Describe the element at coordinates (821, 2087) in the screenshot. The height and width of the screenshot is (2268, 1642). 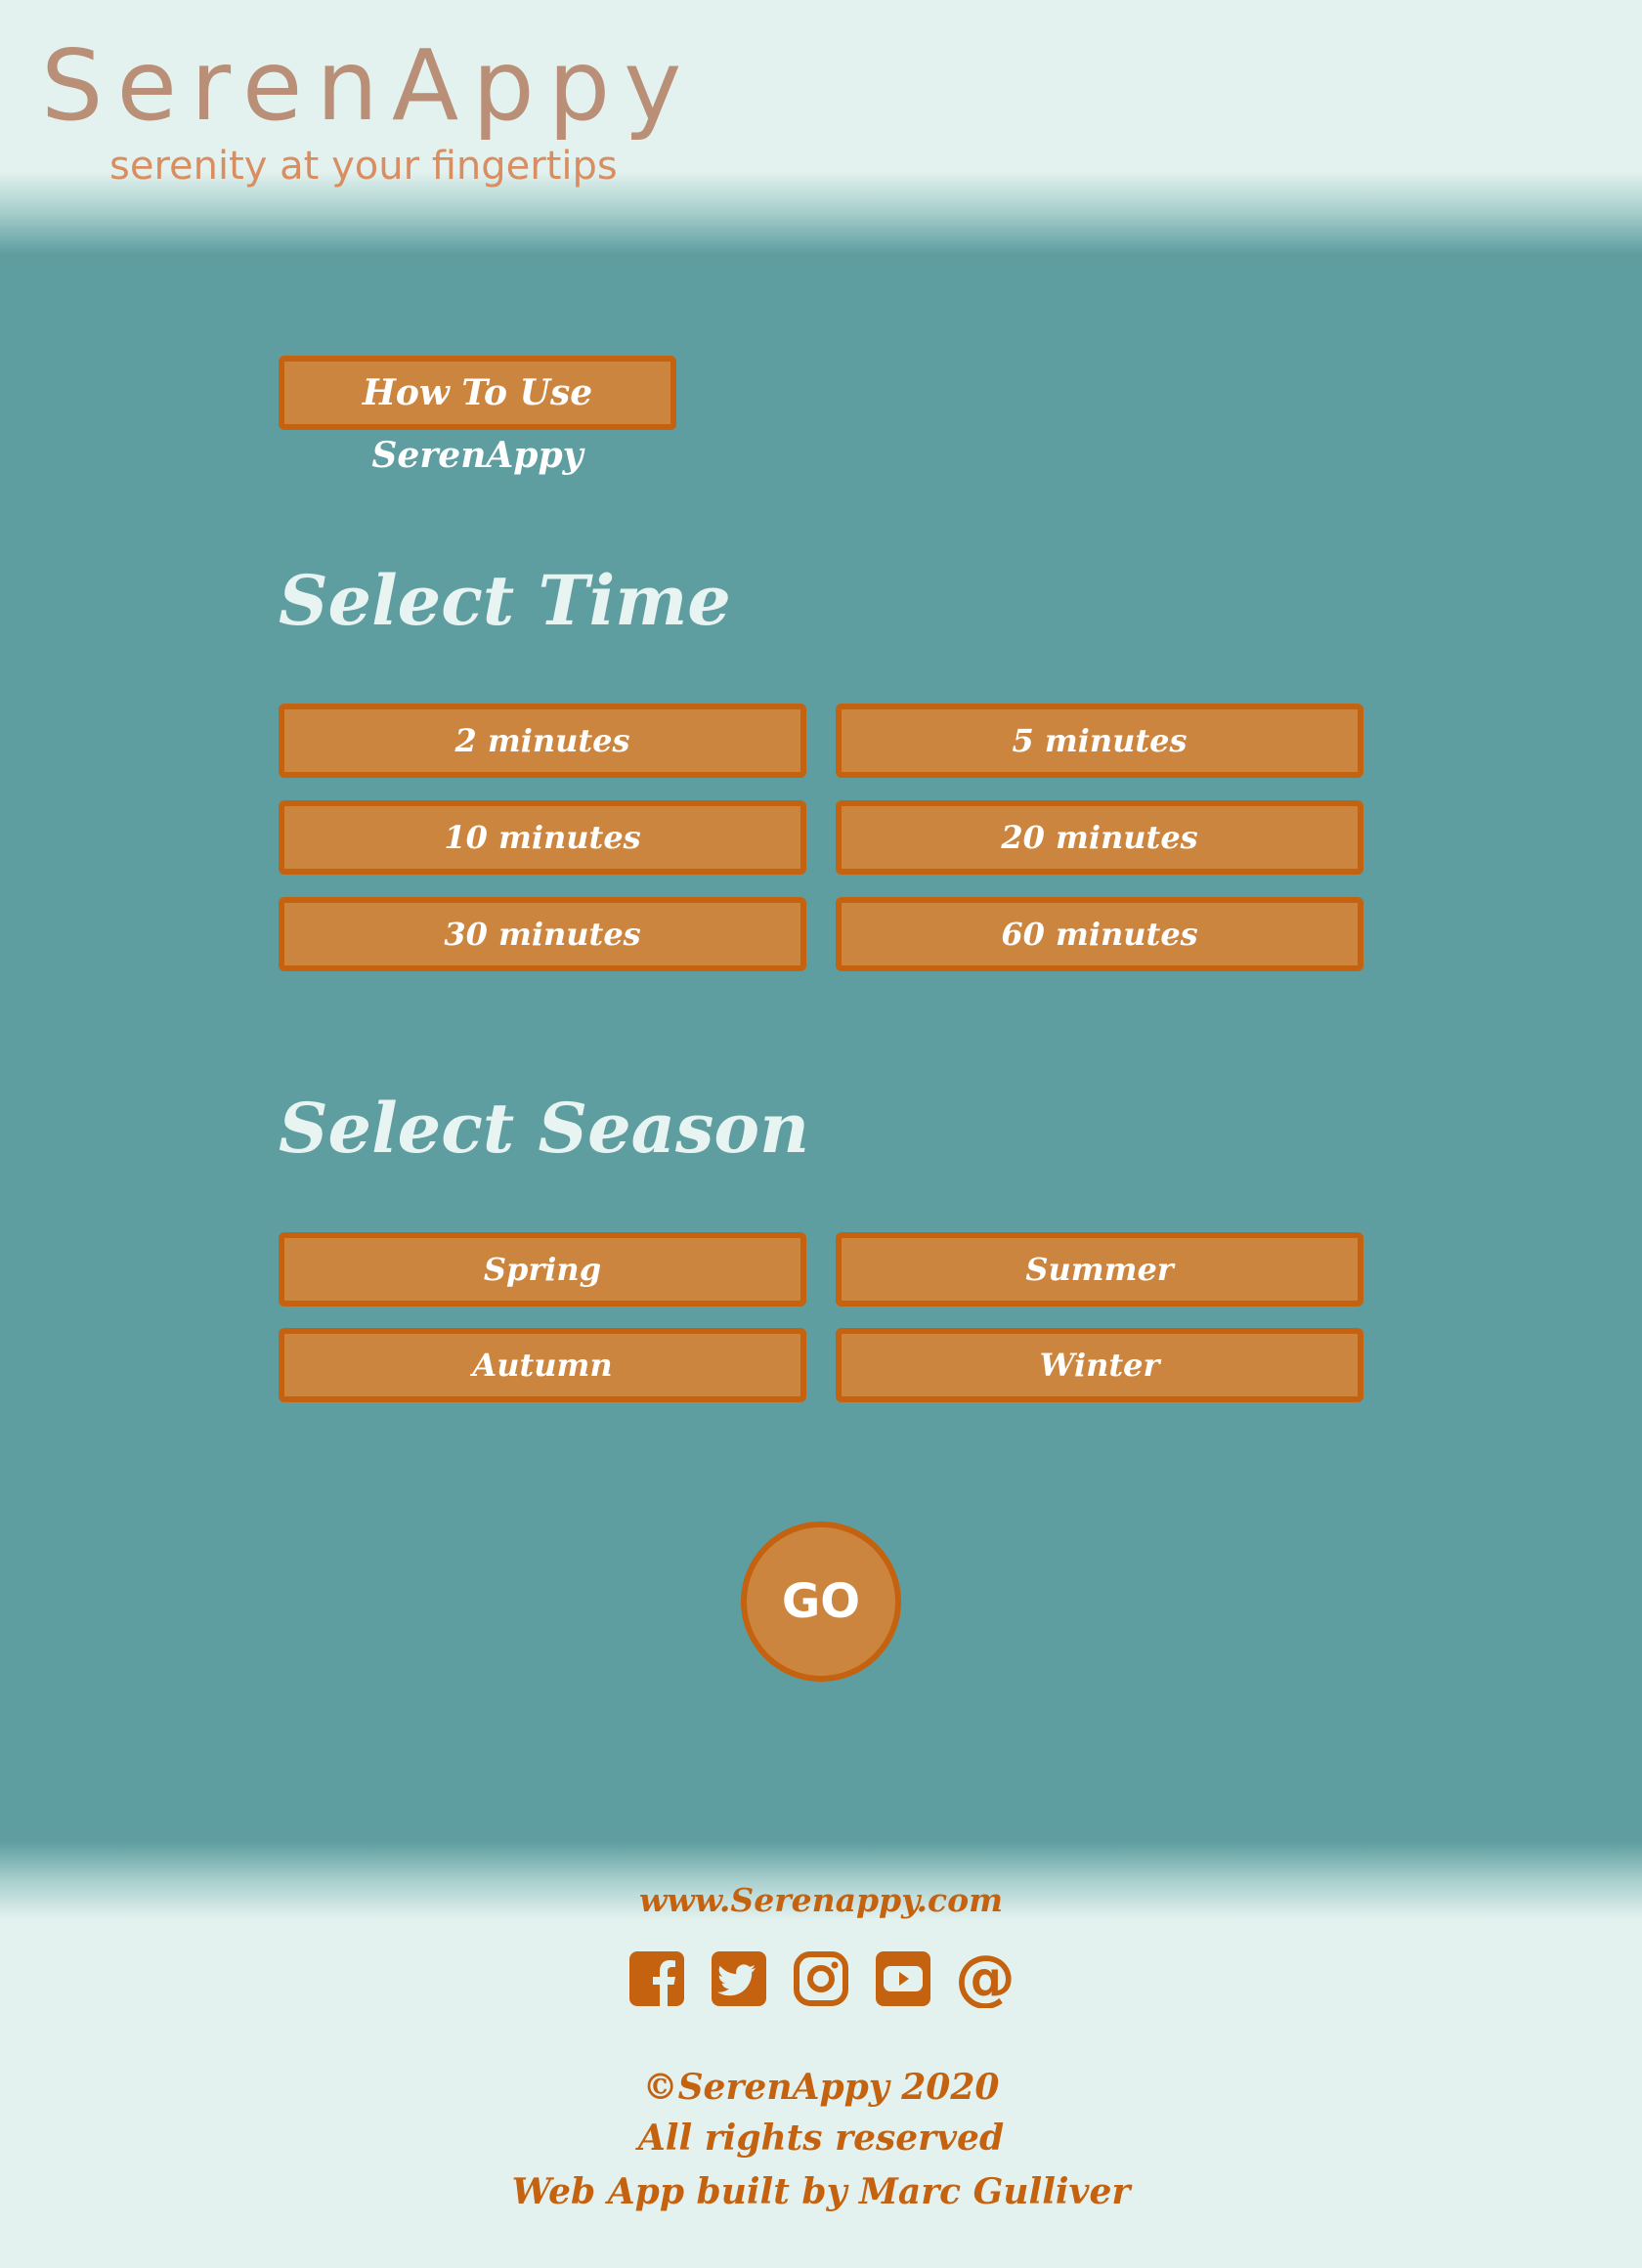
I see `footer-copyright: ©SerenAppy 2020` at that location.